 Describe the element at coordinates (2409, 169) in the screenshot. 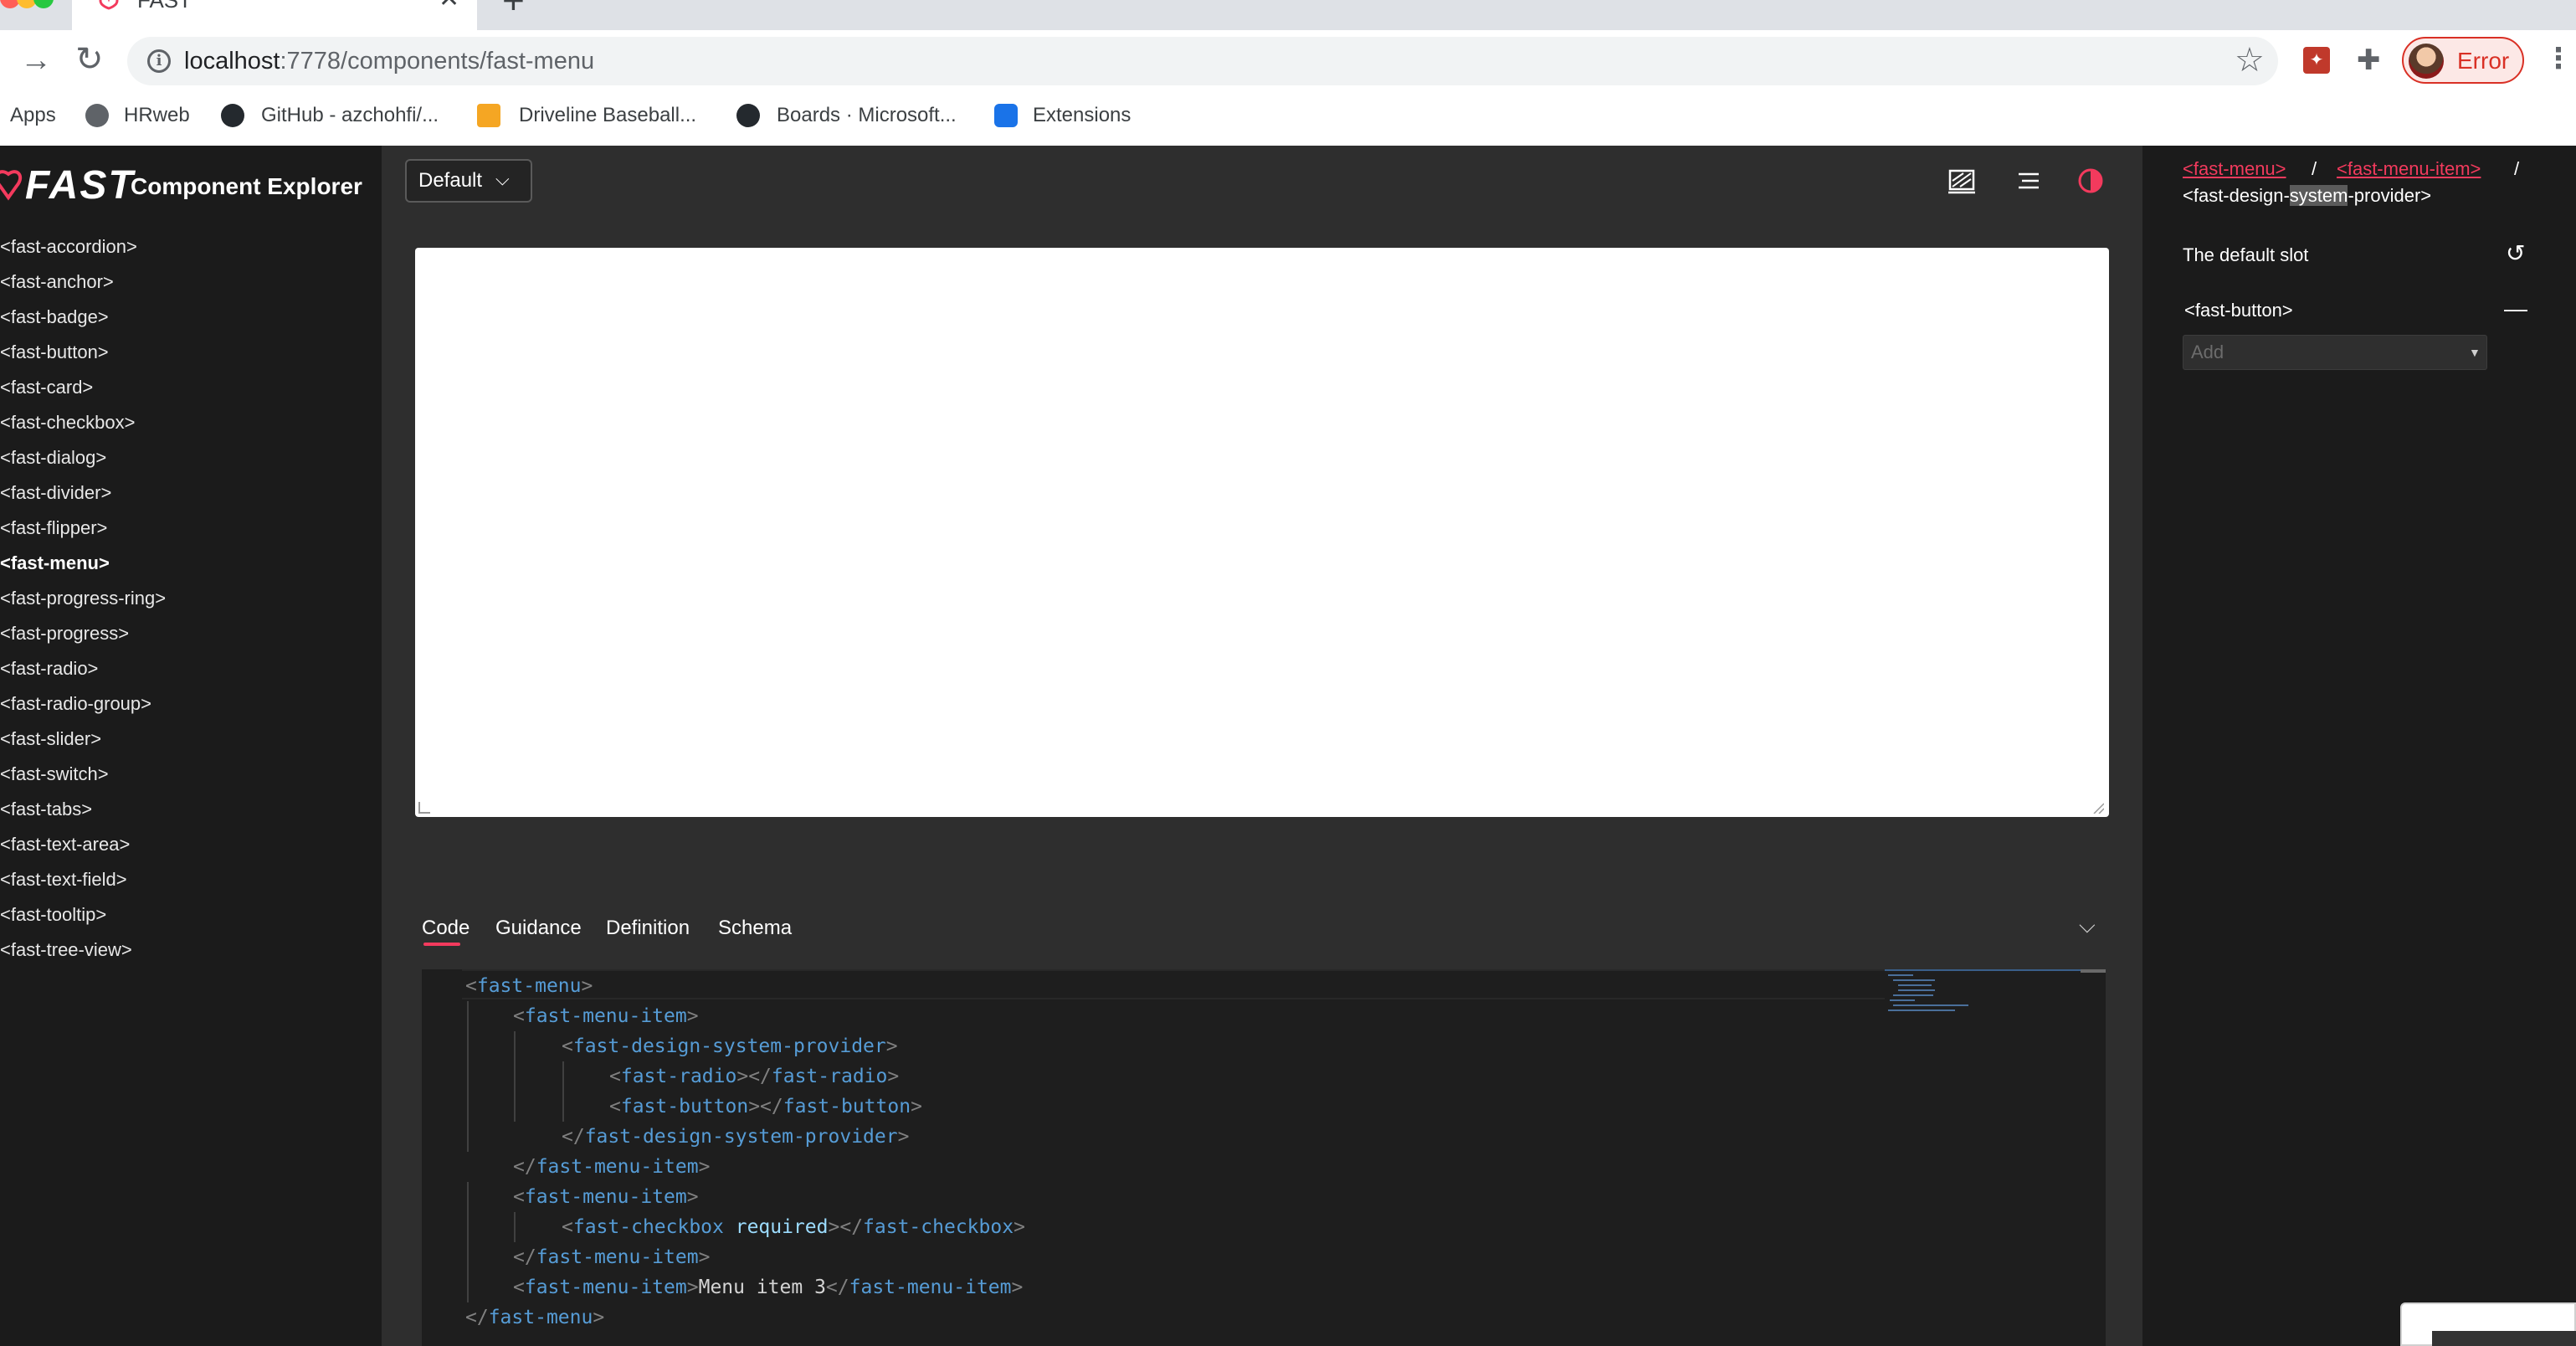

I see `breadcrumb-fast-menu-item: <fast-menu-item>` at that location.